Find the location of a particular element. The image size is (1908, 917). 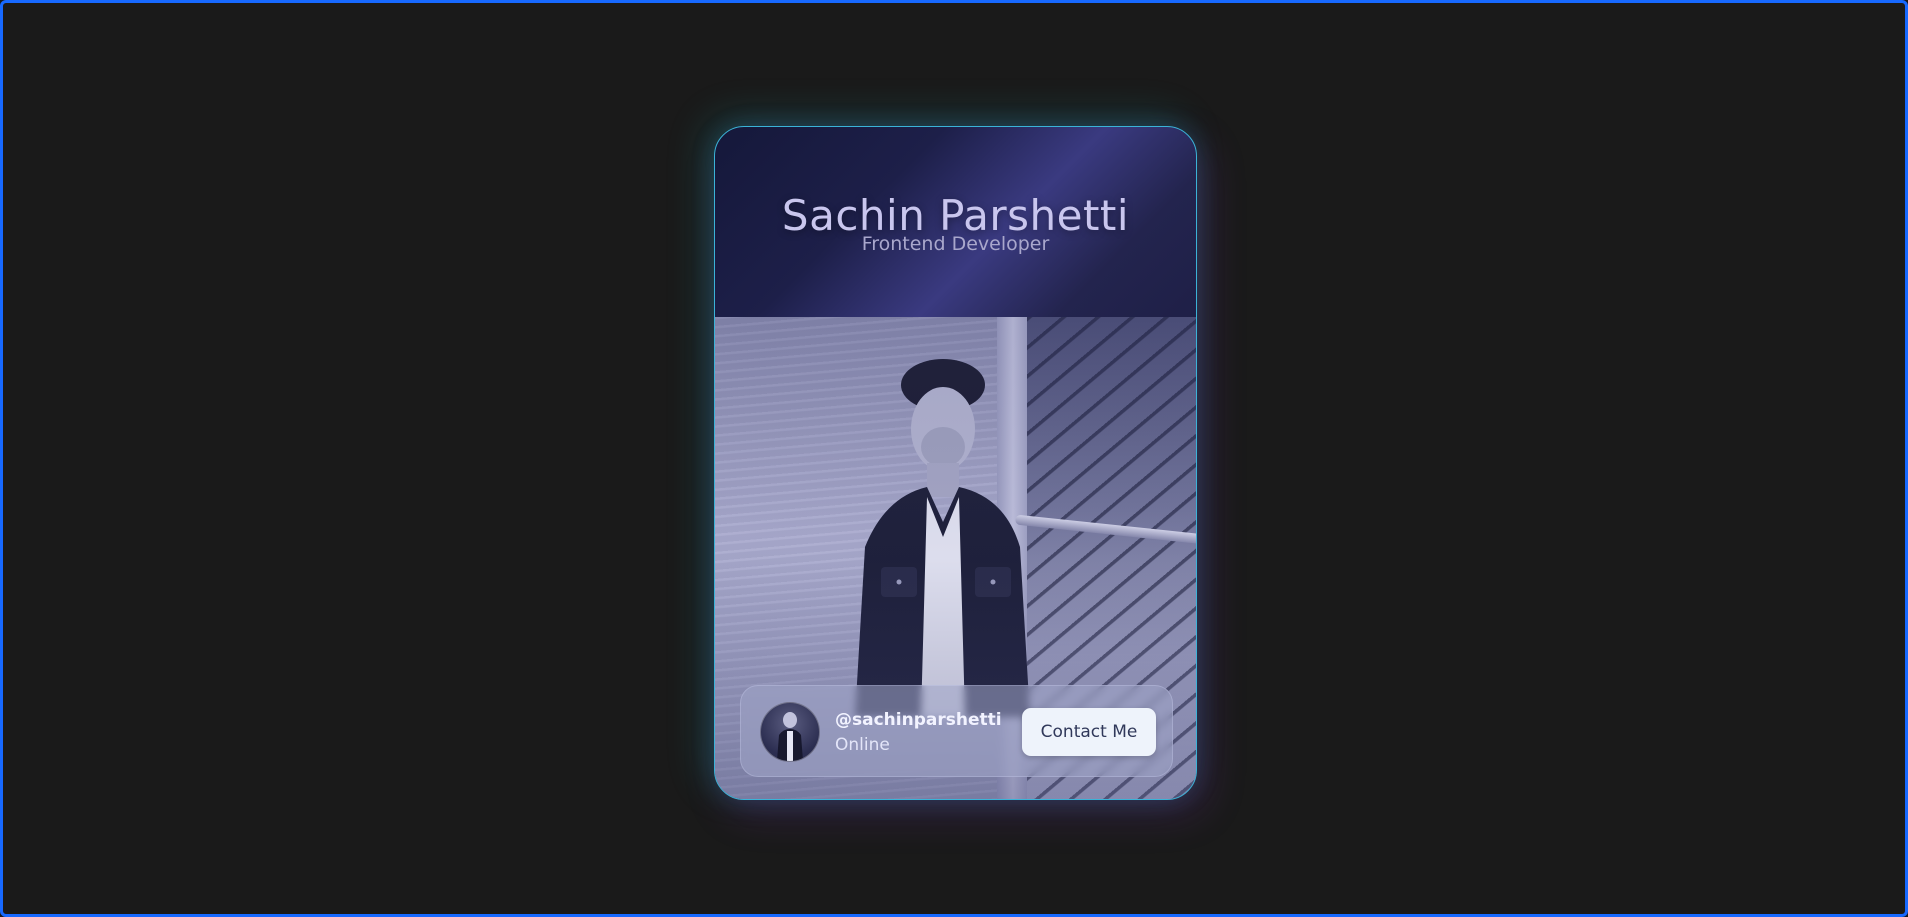

avatar is located at coordinates (790, 732).